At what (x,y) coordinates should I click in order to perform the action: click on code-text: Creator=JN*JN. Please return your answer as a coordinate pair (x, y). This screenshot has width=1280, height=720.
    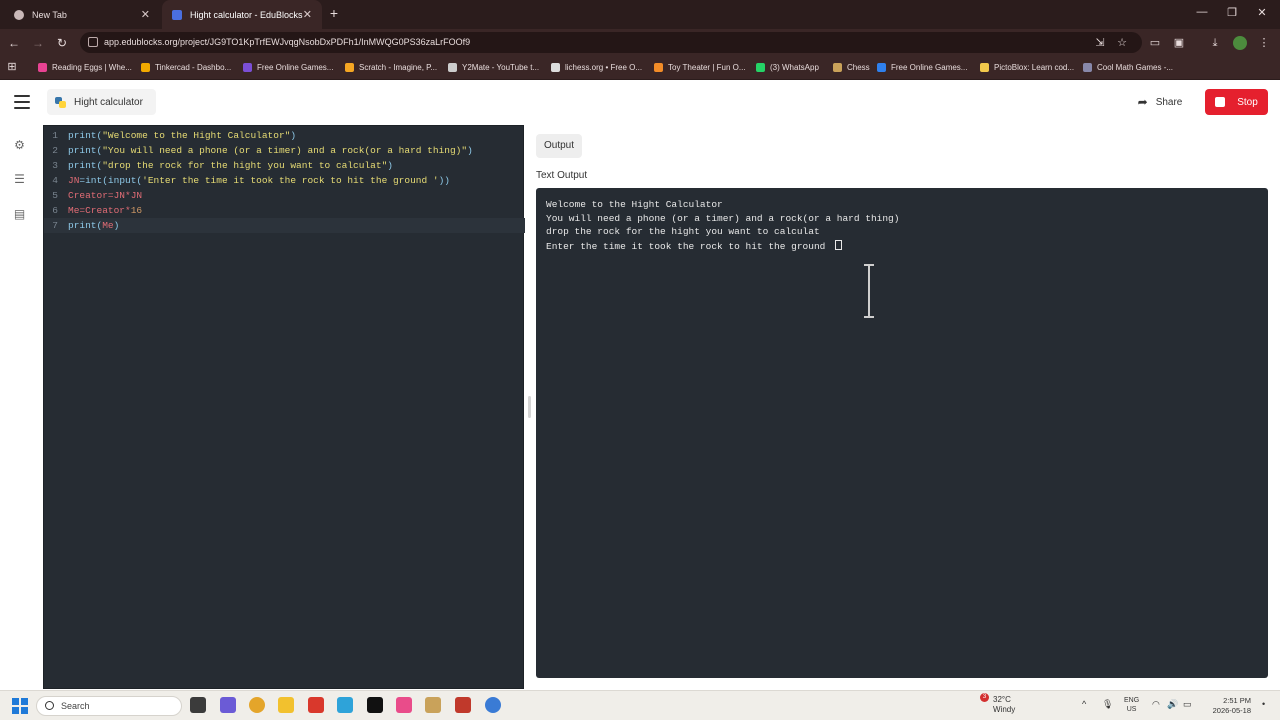
    Looking at the image, I should click on (105, 195).